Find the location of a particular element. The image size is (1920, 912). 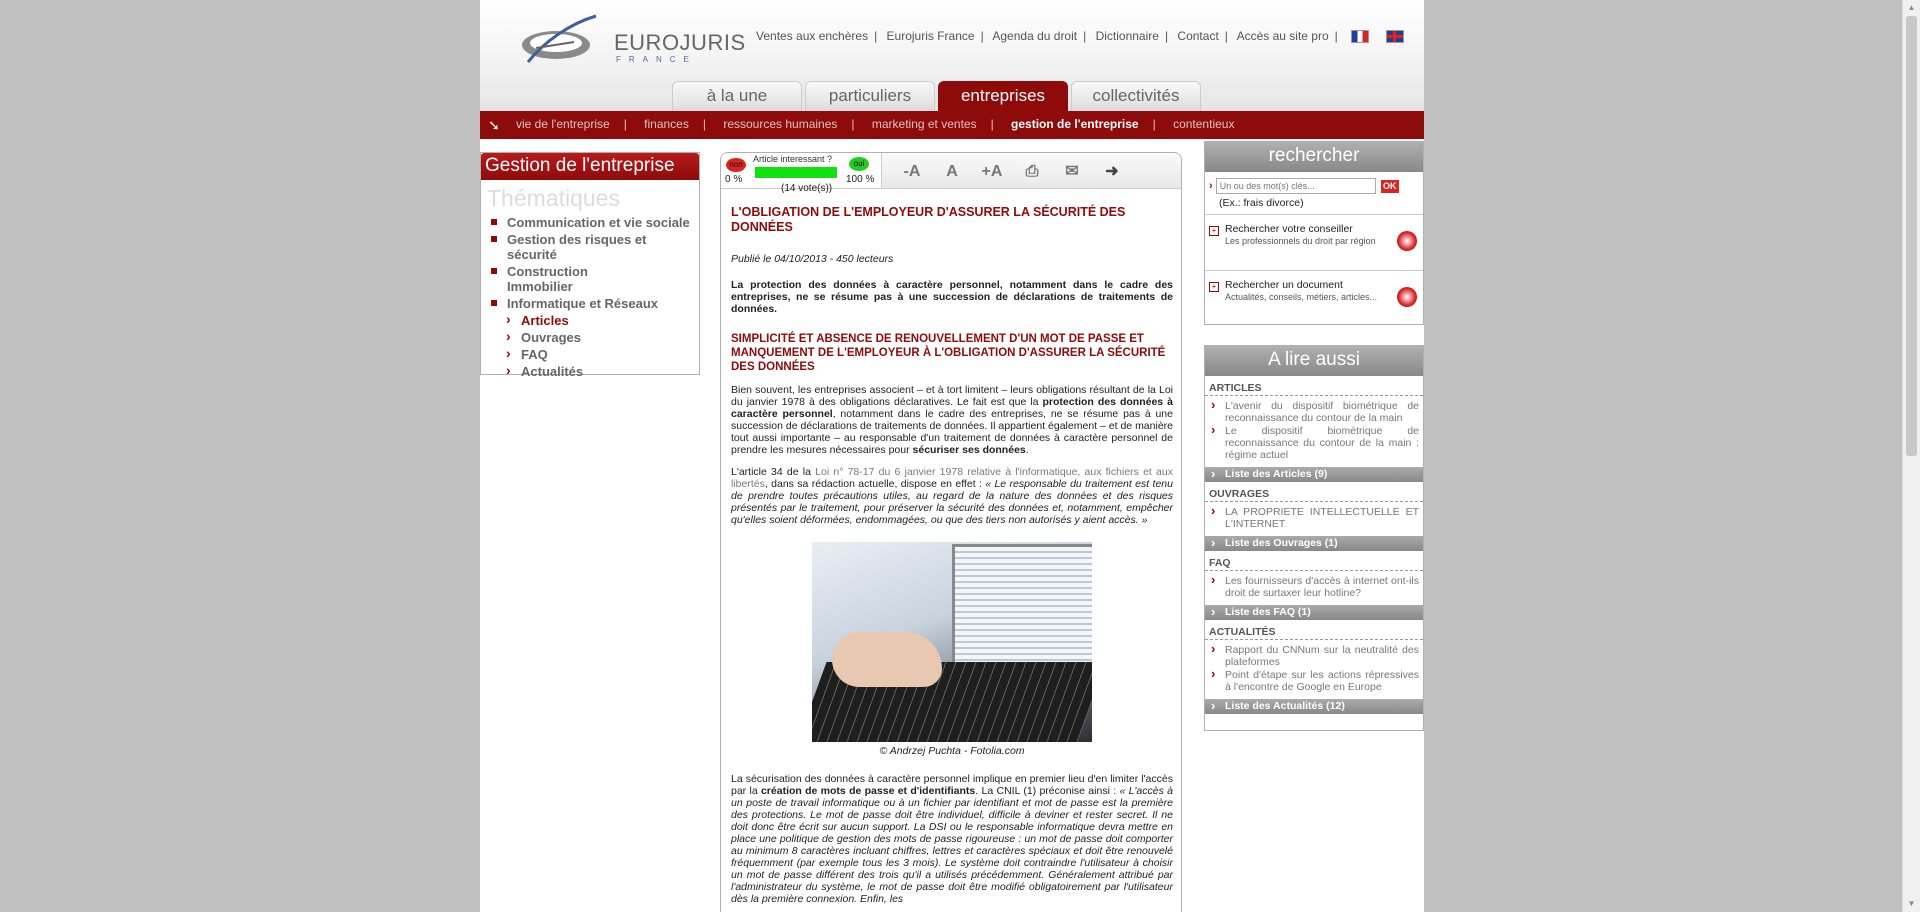

vote-question: Article interessant ? is located at coordinates (793, 159).